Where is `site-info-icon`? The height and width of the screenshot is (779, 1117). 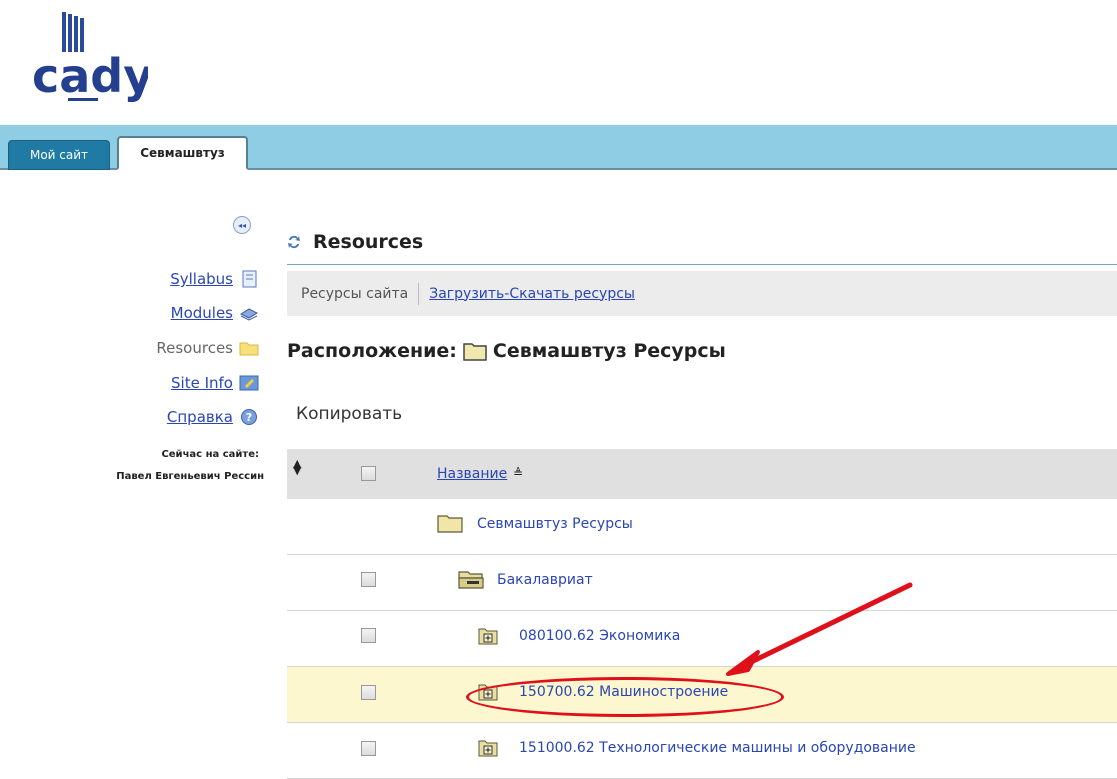
site-info-icon is located at coordinates (249, 383).